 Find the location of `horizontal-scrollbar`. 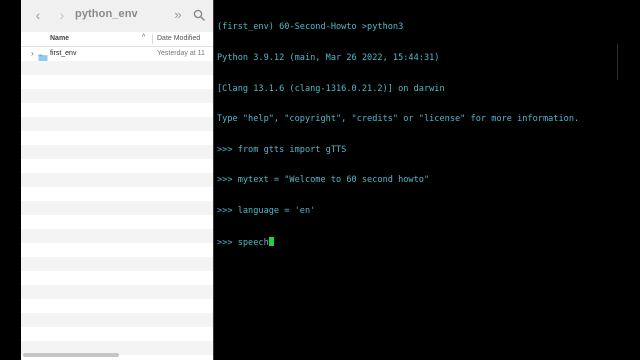

horizontal-scrollbar is located at coordinates (71, 355).